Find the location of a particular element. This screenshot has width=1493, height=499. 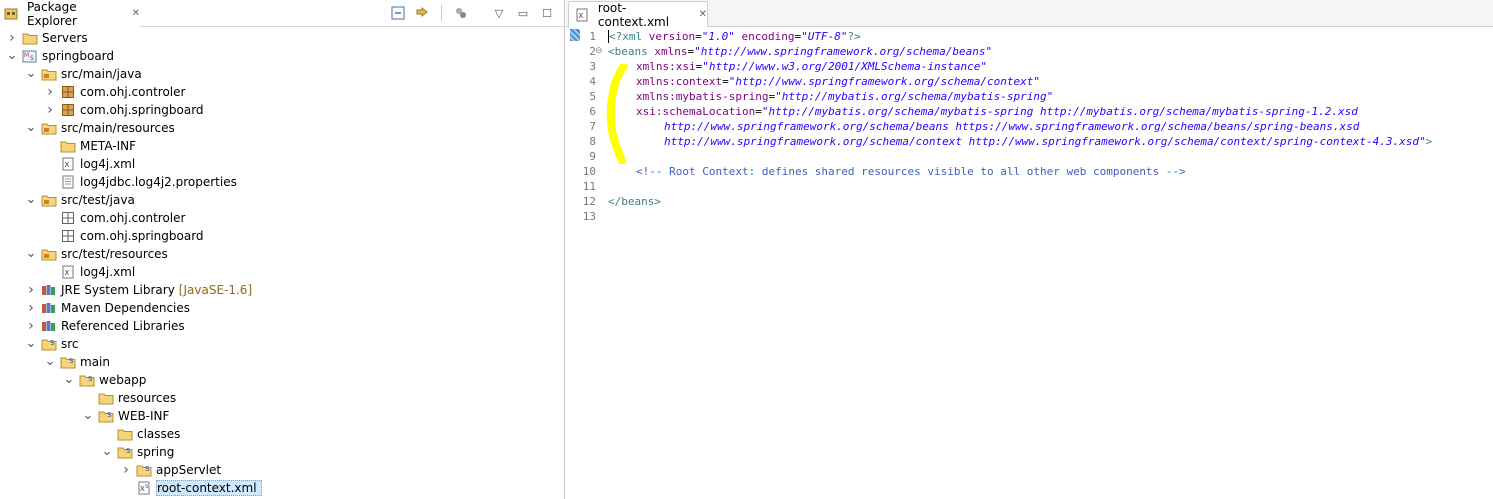

minimize-icon: ▭ is located at coordinates (523, 13).